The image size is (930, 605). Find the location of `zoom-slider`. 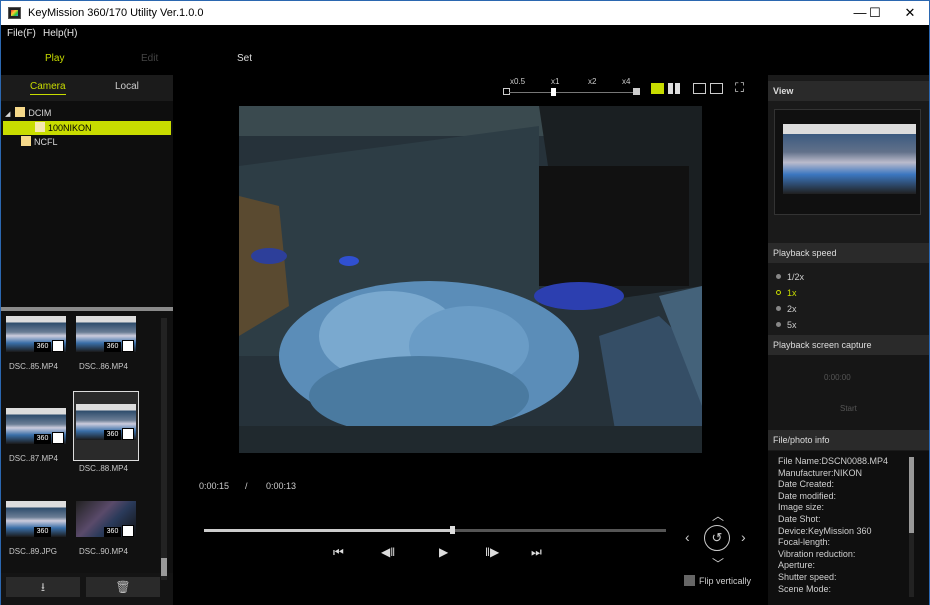

zoom-slider is located at coordinates (573, 92).